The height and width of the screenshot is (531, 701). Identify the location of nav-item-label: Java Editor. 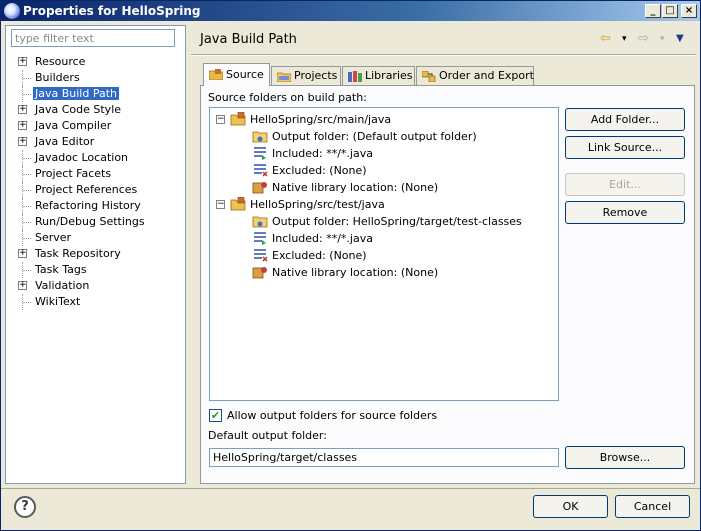
(65, 141).